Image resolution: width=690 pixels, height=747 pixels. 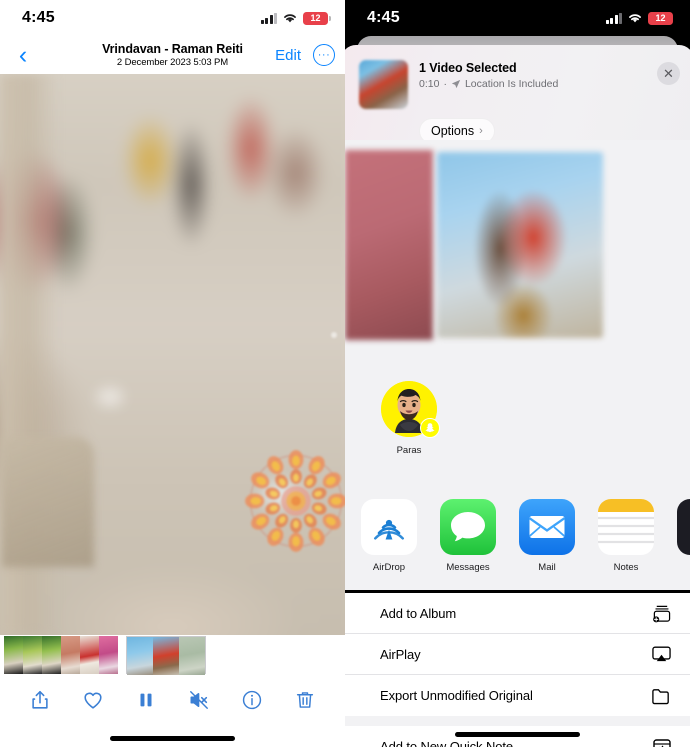 I want to click on carousel-item-selected, so click(x=520, y=245).